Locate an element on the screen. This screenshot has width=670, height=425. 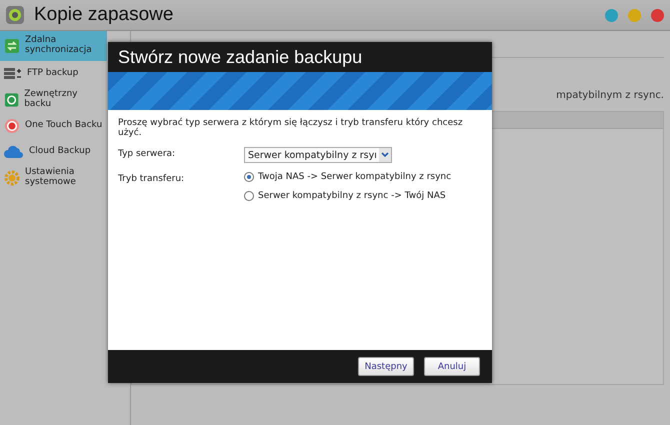
caret-icon is located at coordinates (384, 155).